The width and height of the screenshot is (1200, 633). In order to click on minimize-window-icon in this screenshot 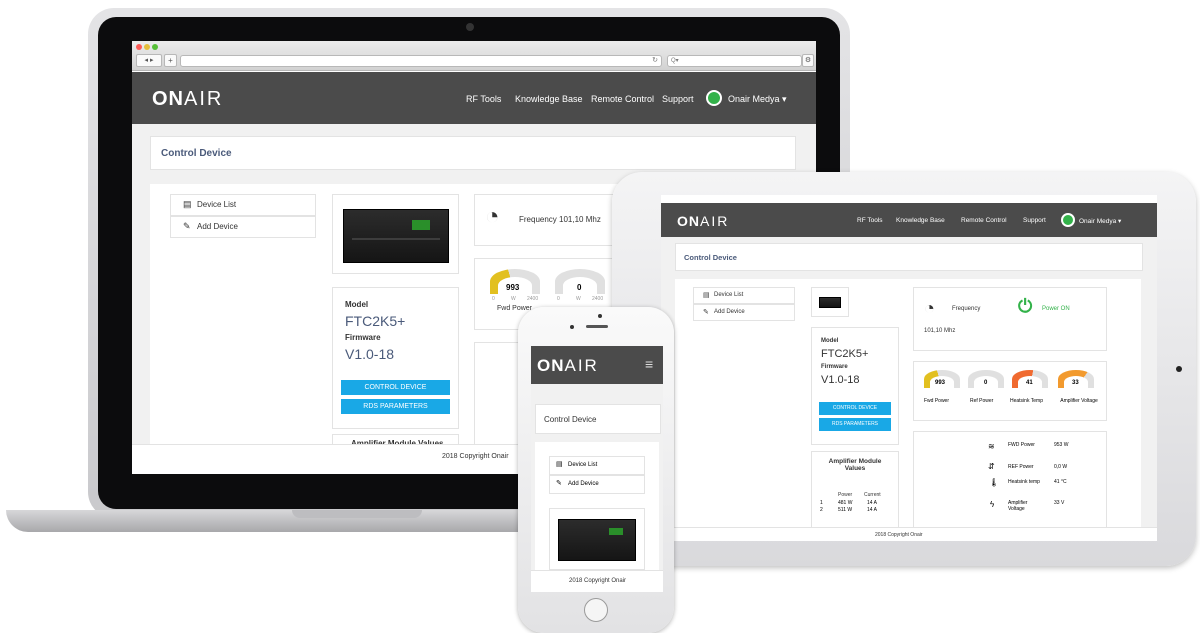, I will do `click(147, 47)`.